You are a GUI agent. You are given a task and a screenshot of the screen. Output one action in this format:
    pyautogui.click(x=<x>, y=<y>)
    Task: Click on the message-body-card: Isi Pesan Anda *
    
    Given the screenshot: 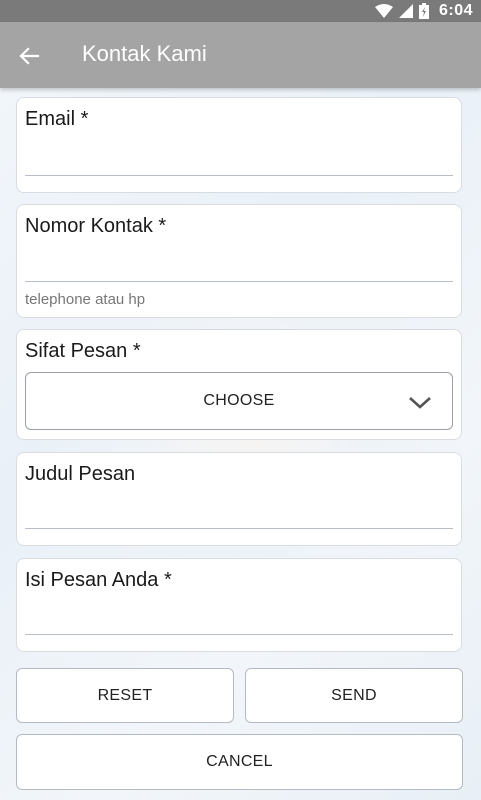 What is the action you would take?
    pyautogui.click(x=239, y=605)
    